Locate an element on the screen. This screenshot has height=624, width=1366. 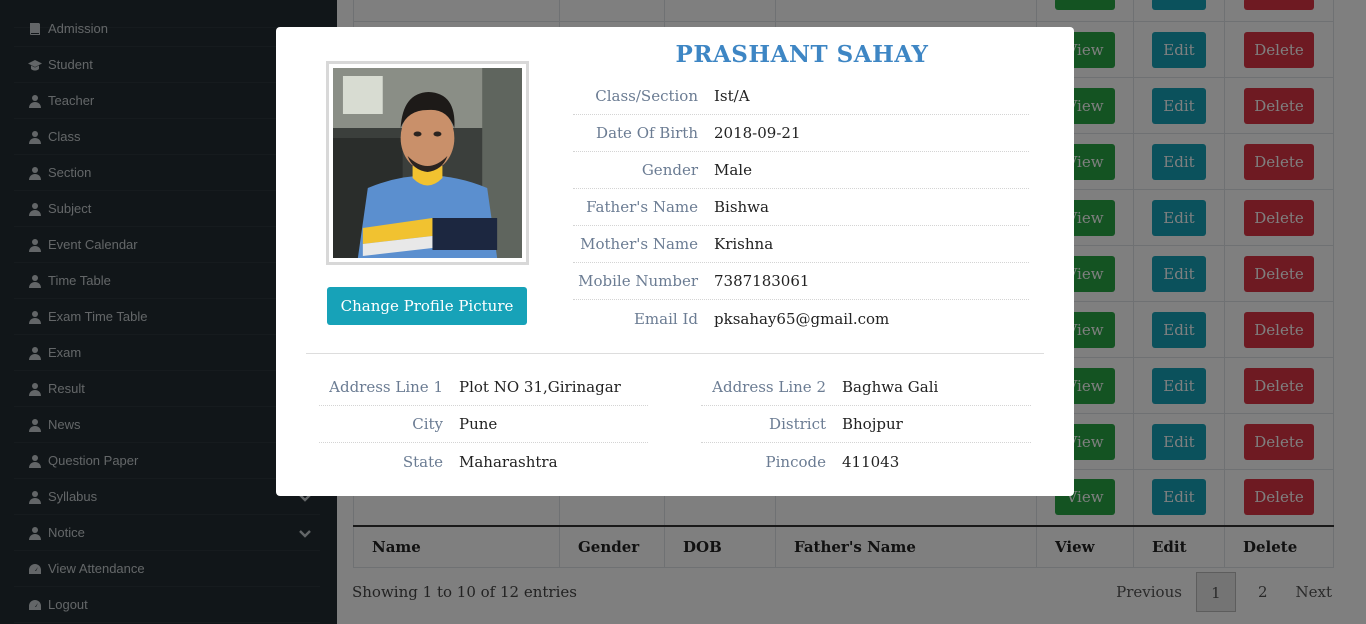
detail-label: Address Line 2 is located at coordinates (769, 387).